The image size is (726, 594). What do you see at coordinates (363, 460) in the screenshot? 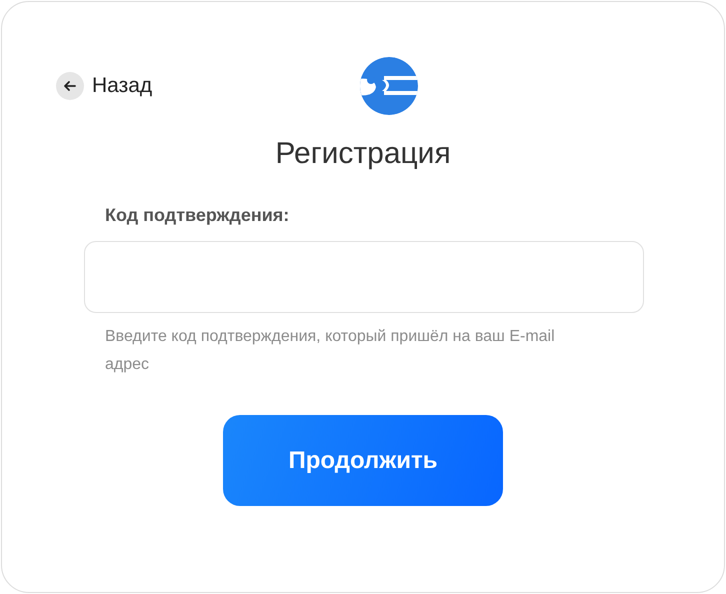
I see `continue-button: Продолжить` at bounding box center [363, 460].